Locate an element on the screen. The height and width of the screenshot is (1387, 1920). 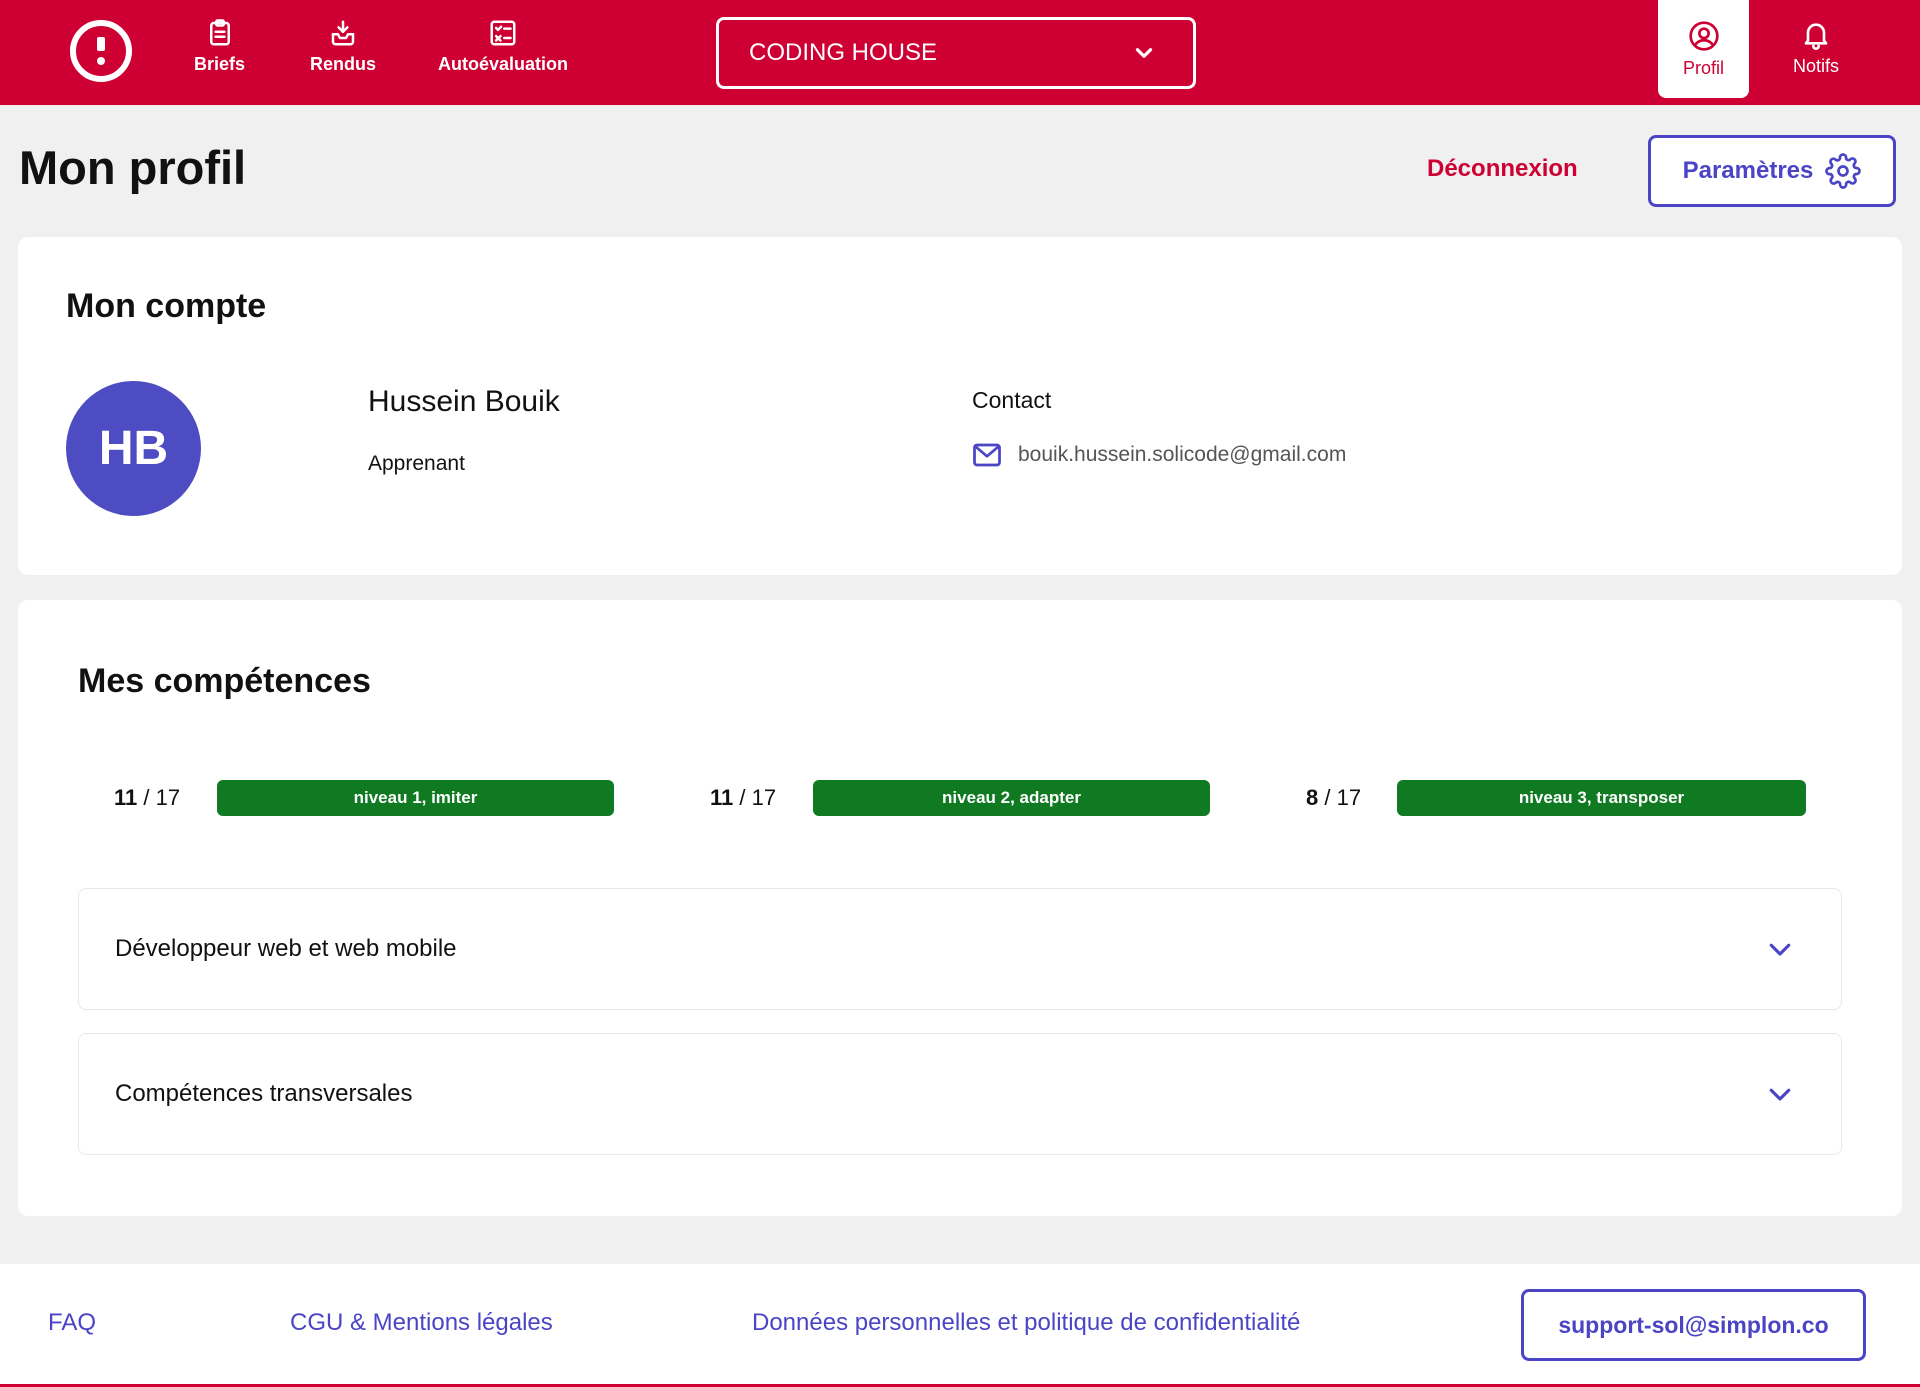
settings-button-label: Paramètres is located at coordinates (1748, 170).